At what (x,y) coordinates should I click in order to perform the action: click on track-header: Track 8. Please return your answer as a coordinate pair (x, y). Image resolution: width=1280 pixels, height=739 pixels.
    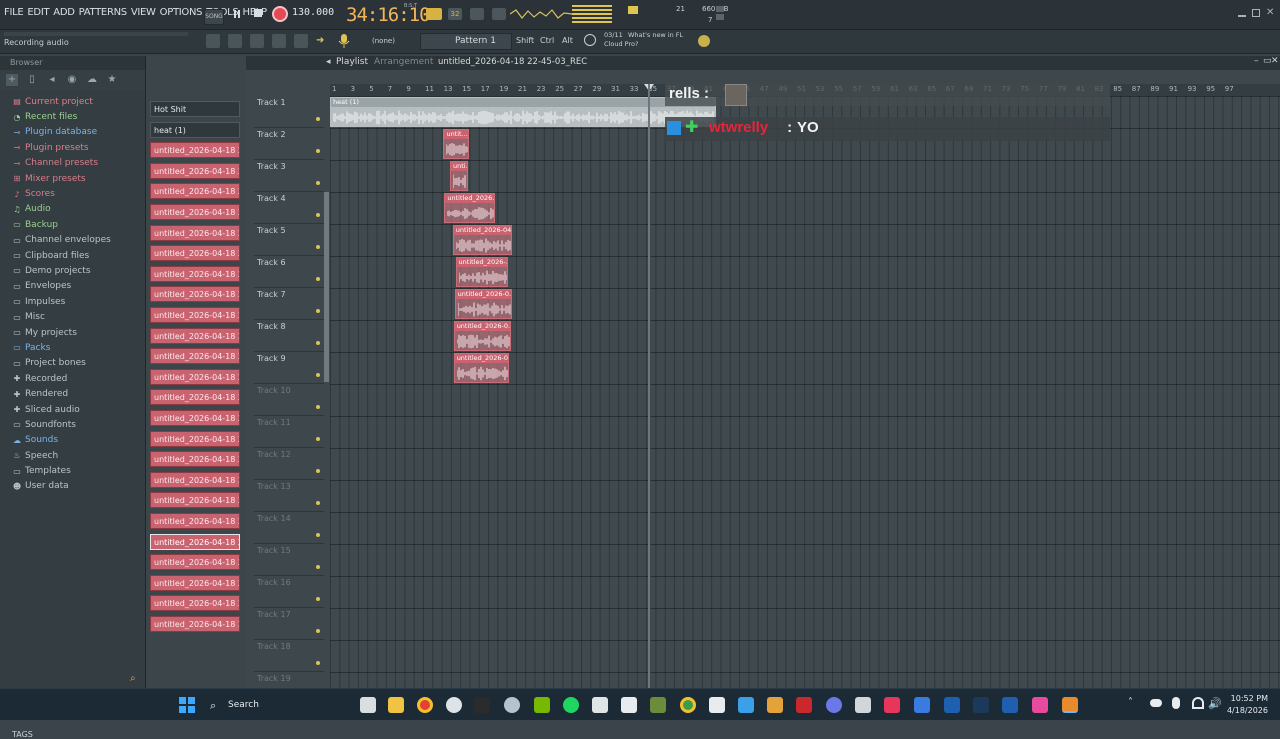
    Looking at the image, I should click on (289, 336).